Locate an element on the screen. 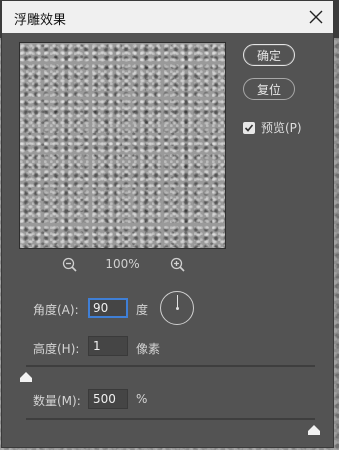  height-slider-track is located at coordinates (170, 366).